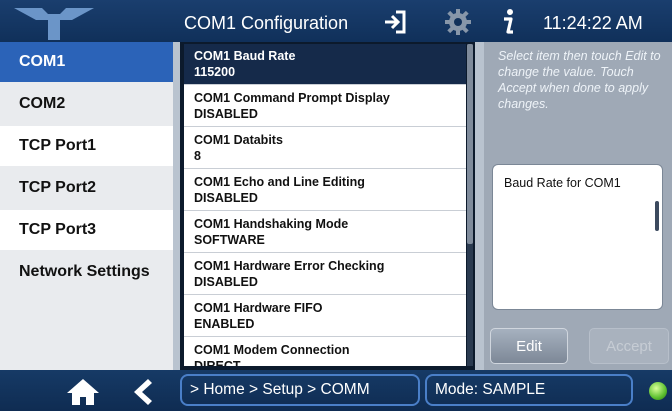  What do you see at coordinates (229, 240) in the screenshot?
I see `setting-value: SOFTWARE` at bounding box center [229, 240].